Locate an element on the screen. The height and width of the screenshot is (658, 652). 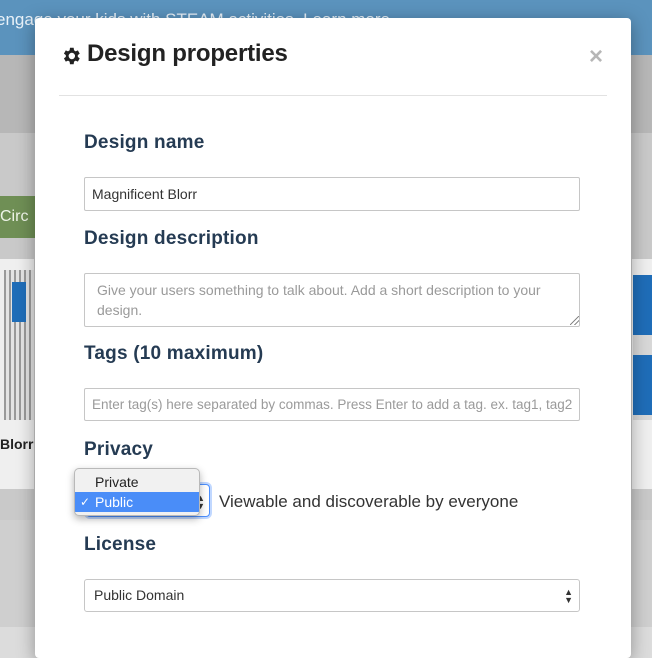
privacy-description: Viewable and discoverable by everyone is located at coordinates (369, 501).